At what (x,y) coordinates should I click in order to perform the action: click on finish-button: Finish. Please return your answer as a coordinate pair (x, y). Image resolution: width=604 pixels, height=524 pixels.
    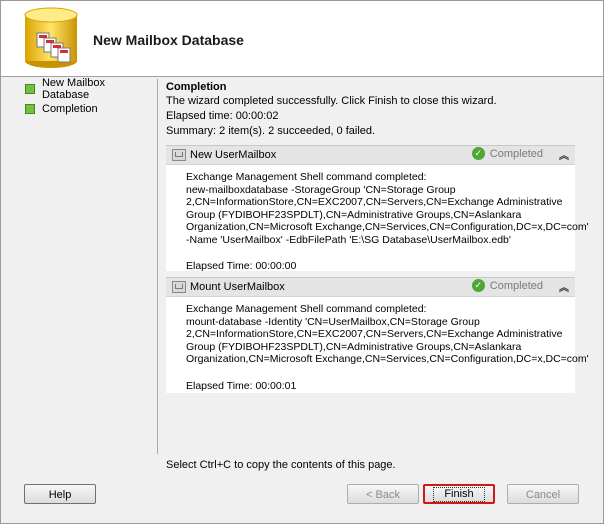
    Looking at the image, I should click on (459, 494).